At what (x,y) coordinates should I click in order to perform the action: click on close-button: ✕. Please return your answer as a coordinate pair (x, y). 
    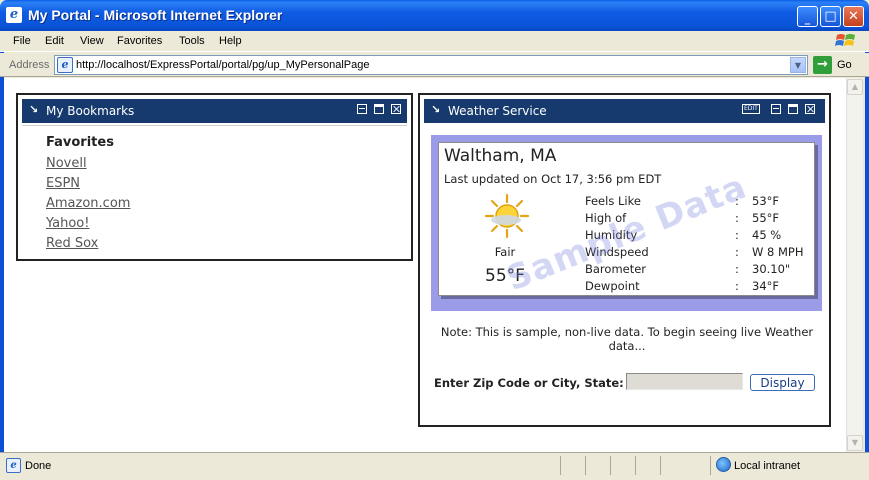
    Looking at the image, I should click on (853, 16).